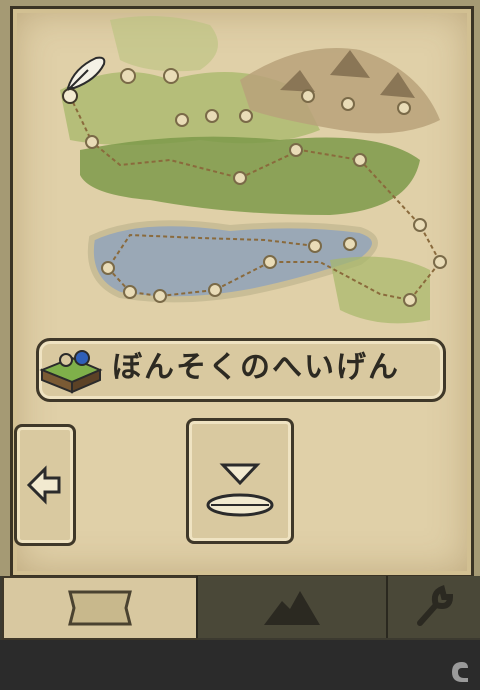 The height and width of the screenshot is (690, 480). Describe the element at coordinates (164, 44) in the screenshot. I see `northern-fields` at that location.